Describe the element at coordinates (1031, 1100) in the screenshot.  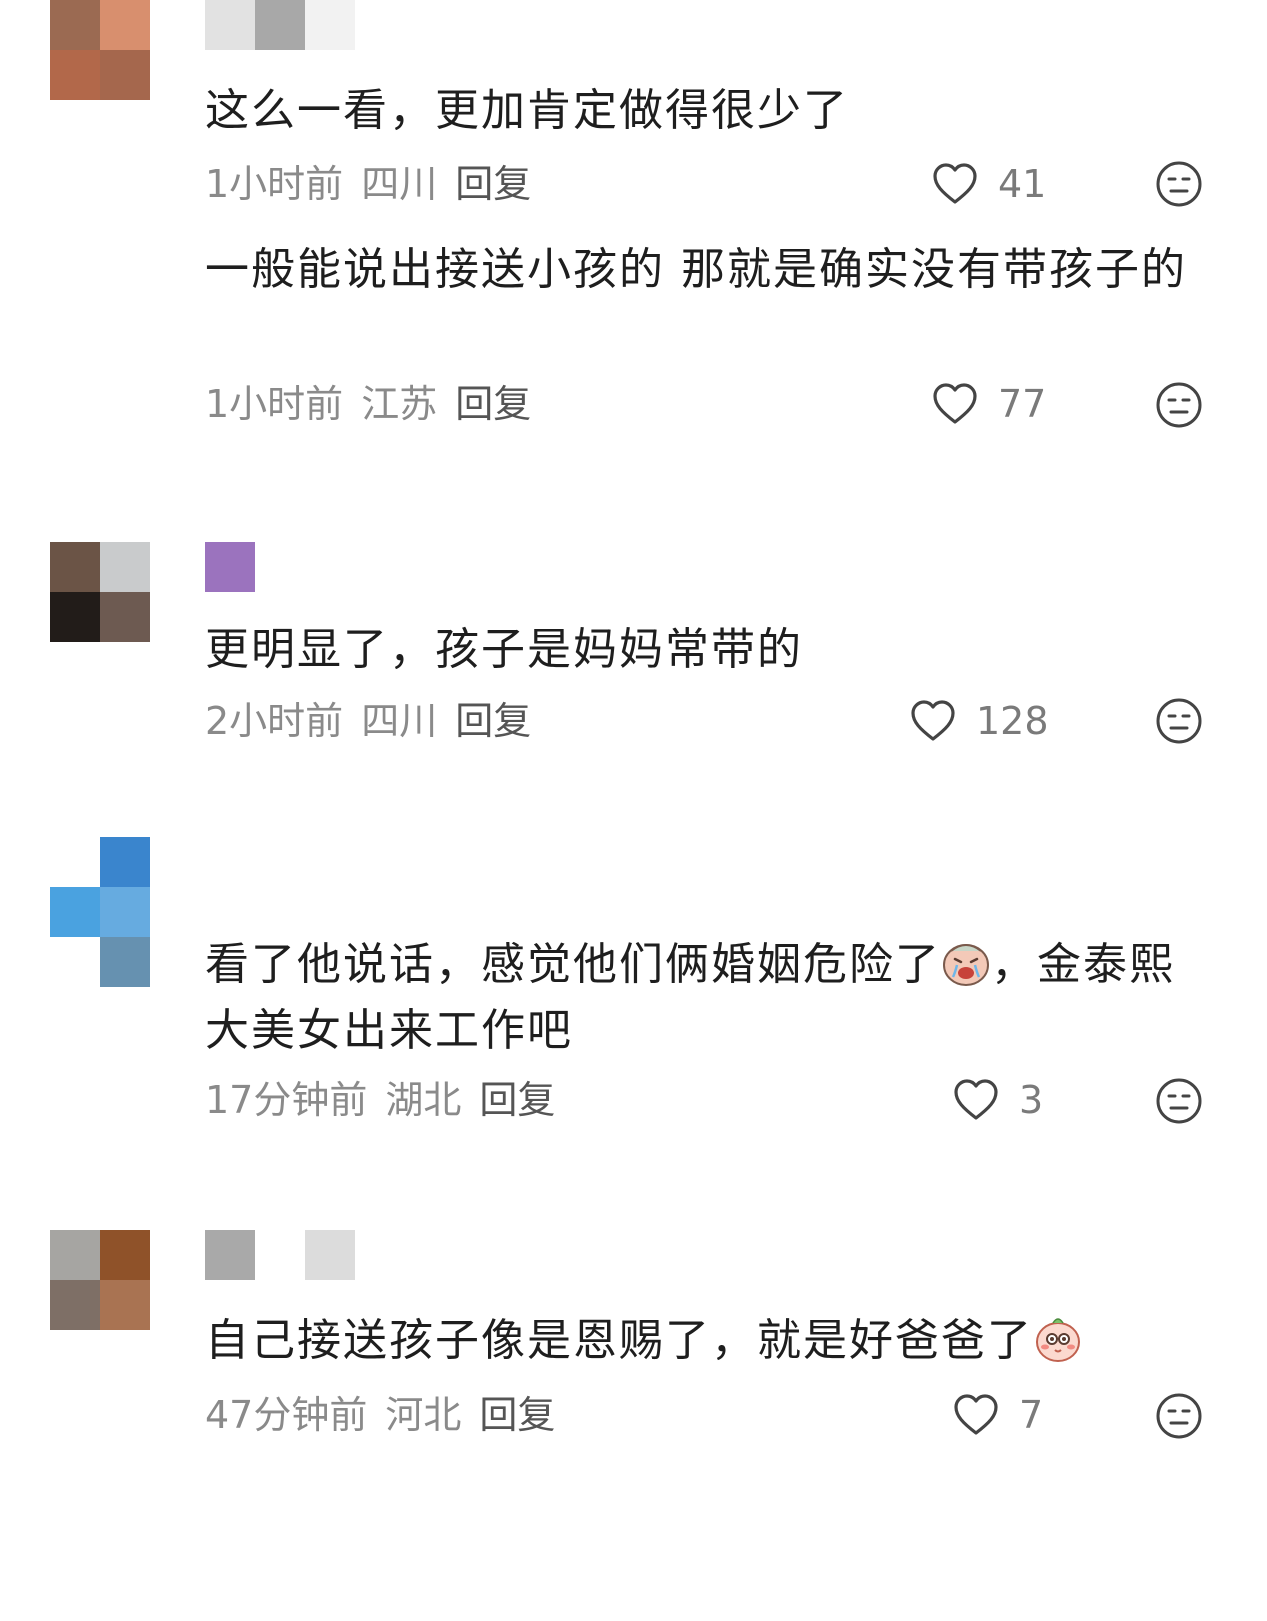
I see `like-count: 3` at that location.